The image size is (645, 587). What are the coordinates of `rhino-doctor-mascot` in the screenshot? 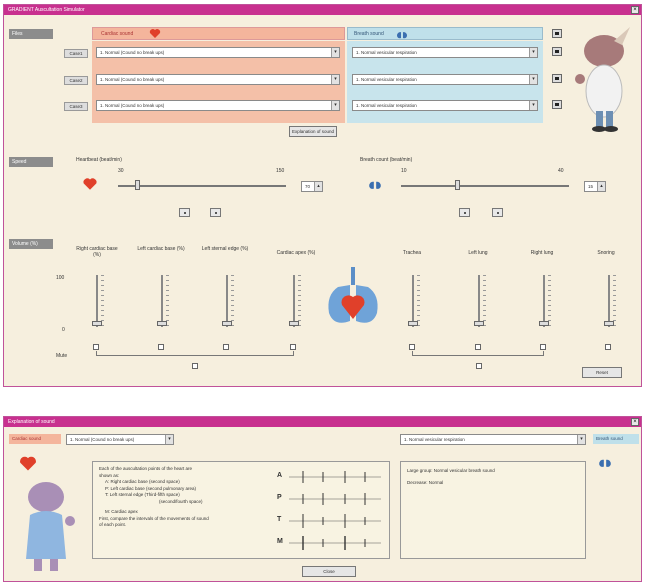 It's located at (602, 79).